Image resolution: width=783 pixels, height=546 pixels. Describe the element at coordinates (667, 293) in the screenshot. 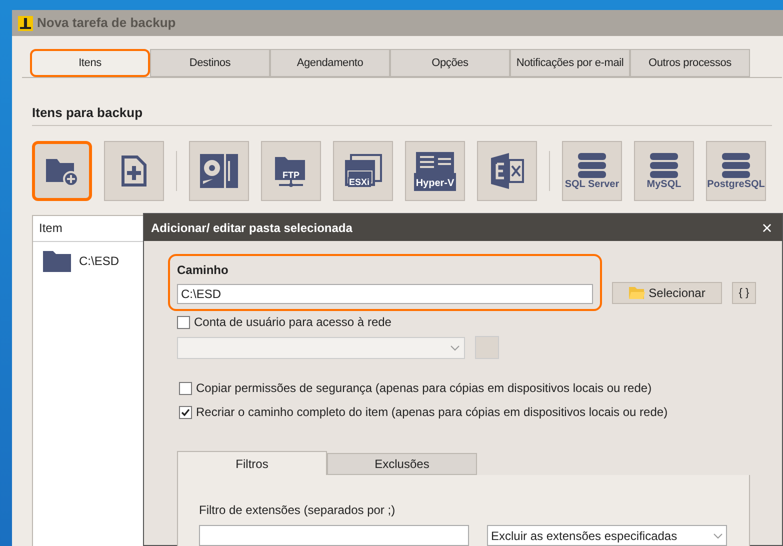

I see `select-button: Selecionar` at that location.